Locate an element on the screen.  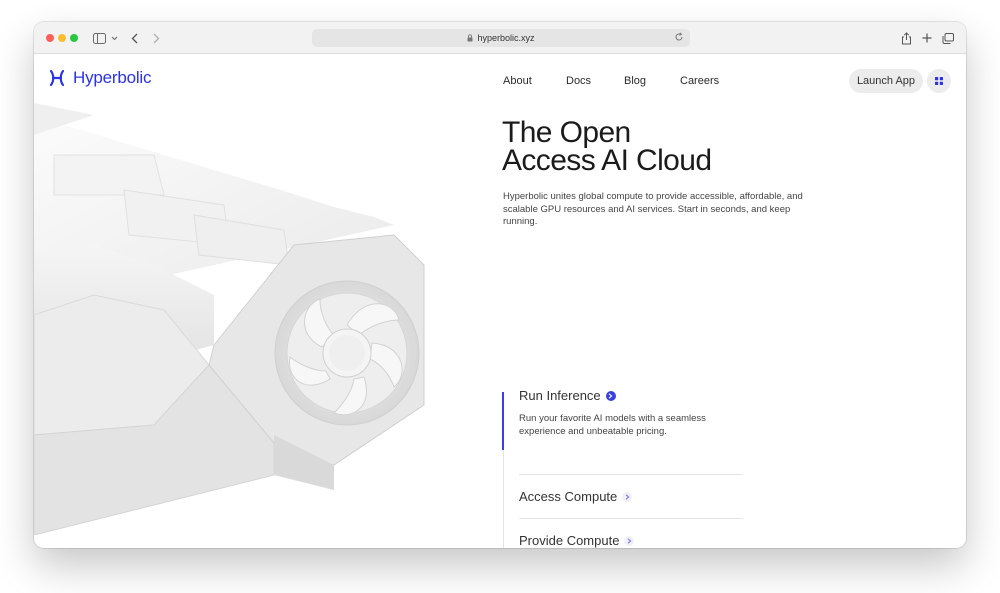
forward-icon is located at coordinates (156, 38).